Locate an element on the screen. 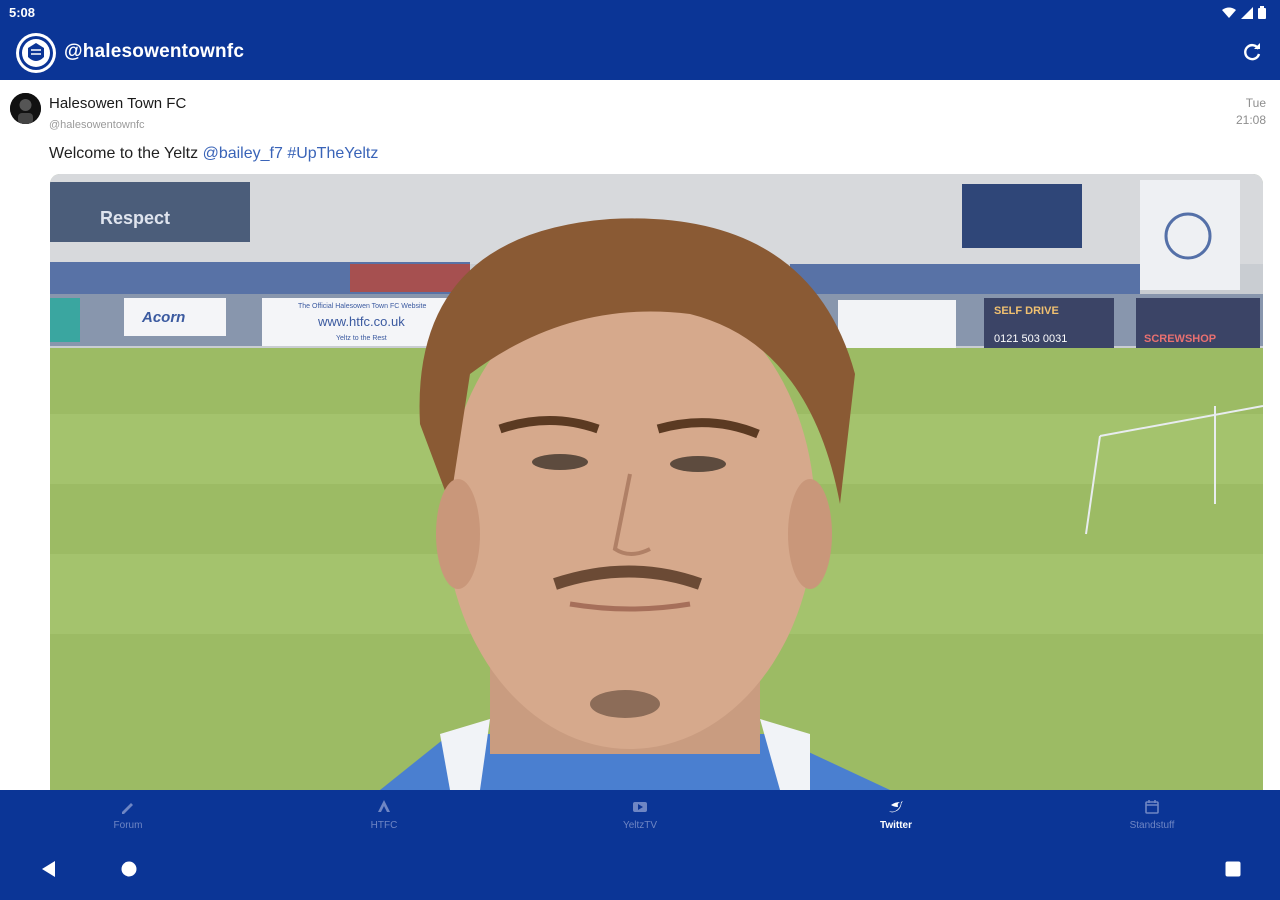  official-sign: The Official Halesowen Town FC Website is located at coordinates (362, 306).